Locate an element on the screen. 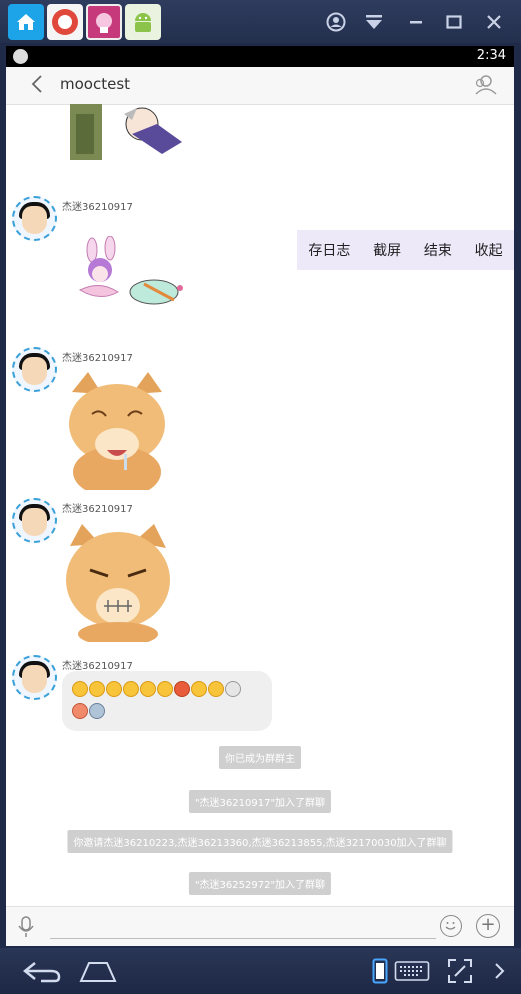 The height and width of the screenshot is (994, 521). home-icon is located at coordinates (26, 22).